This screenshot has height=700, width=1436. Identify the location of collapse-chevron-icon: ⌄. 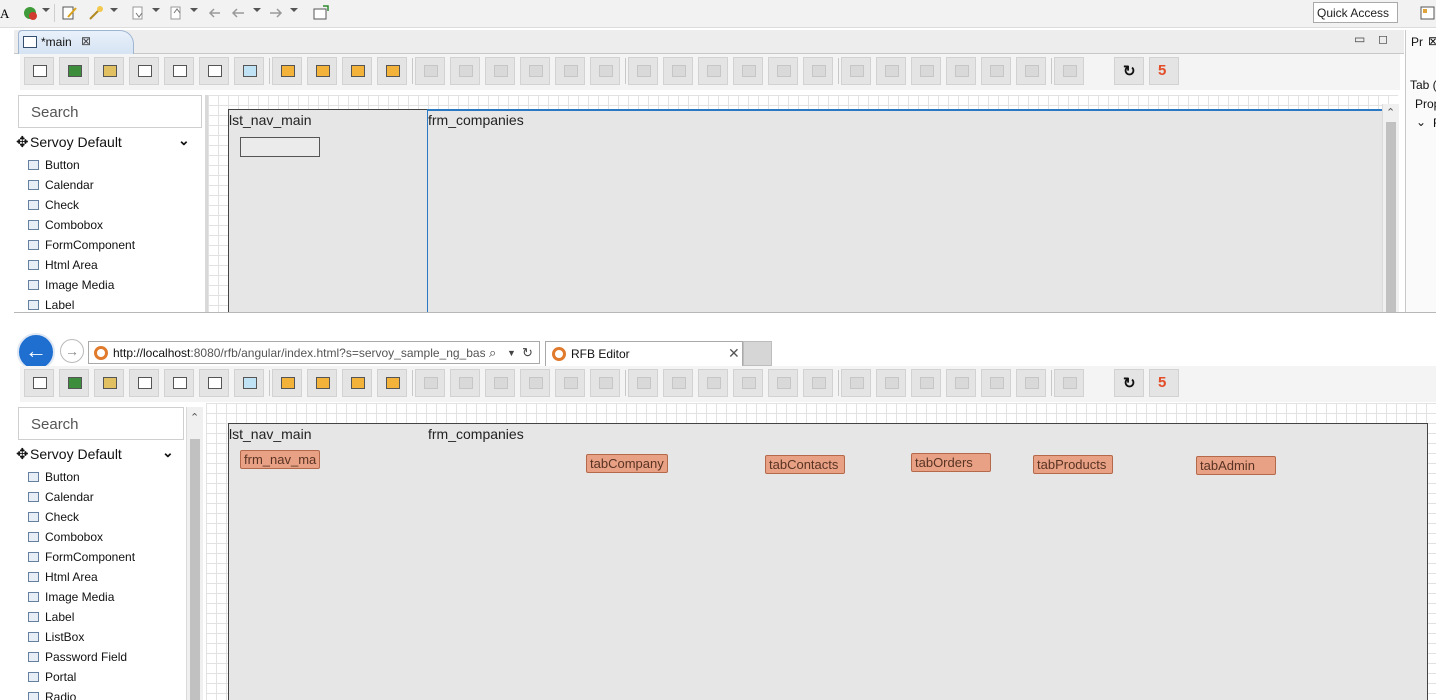
(1421, 122).